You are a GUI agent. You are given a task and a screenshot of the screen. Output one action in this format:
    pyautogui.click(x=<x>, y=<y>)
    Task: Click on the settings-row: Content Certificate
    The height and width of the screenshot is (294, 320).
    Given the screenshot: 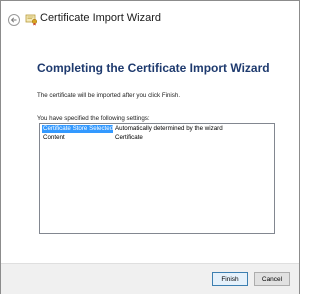 What is the action you would take?
    pyautogui.click(x=92, y=138)
    